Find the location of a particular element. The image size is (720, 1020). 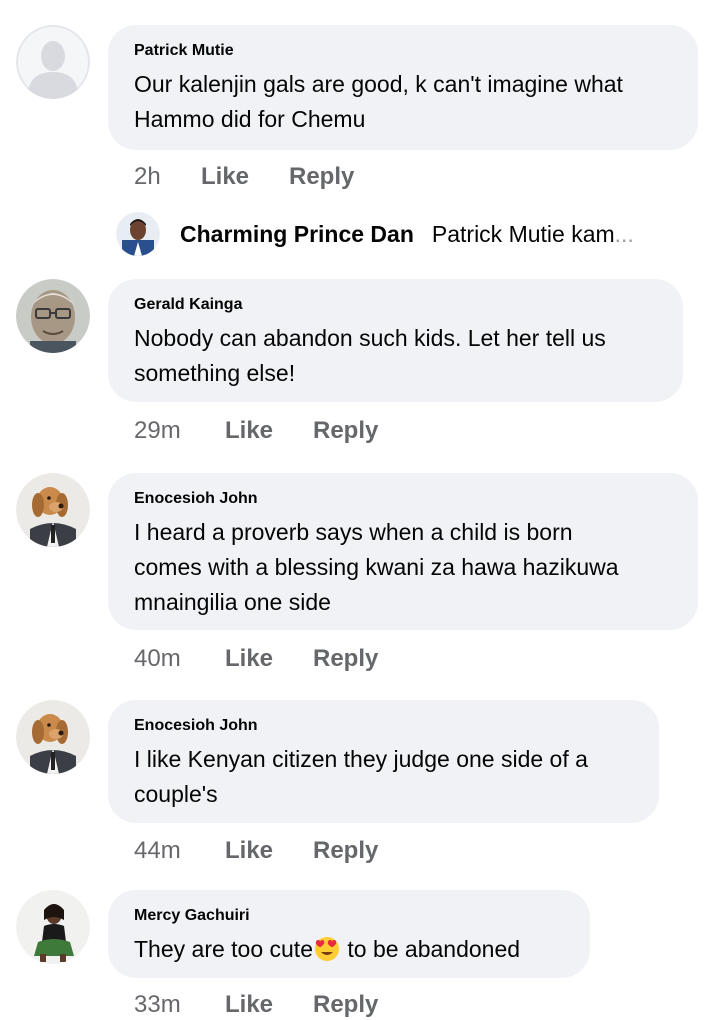

comment-actions: 40m Like Reply is located at coordinates (256, 659).